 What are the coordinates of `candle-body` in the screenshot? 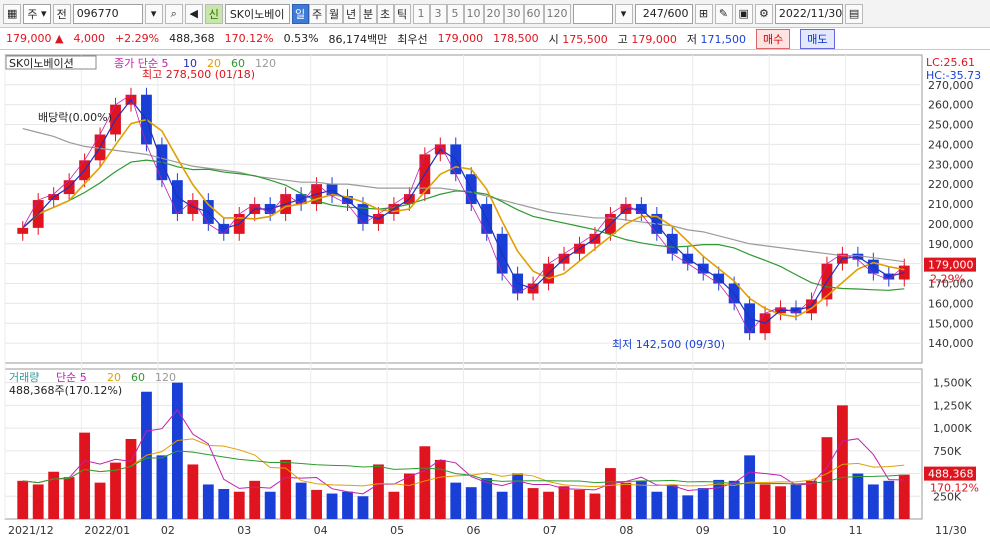 It's located at (23, 230).